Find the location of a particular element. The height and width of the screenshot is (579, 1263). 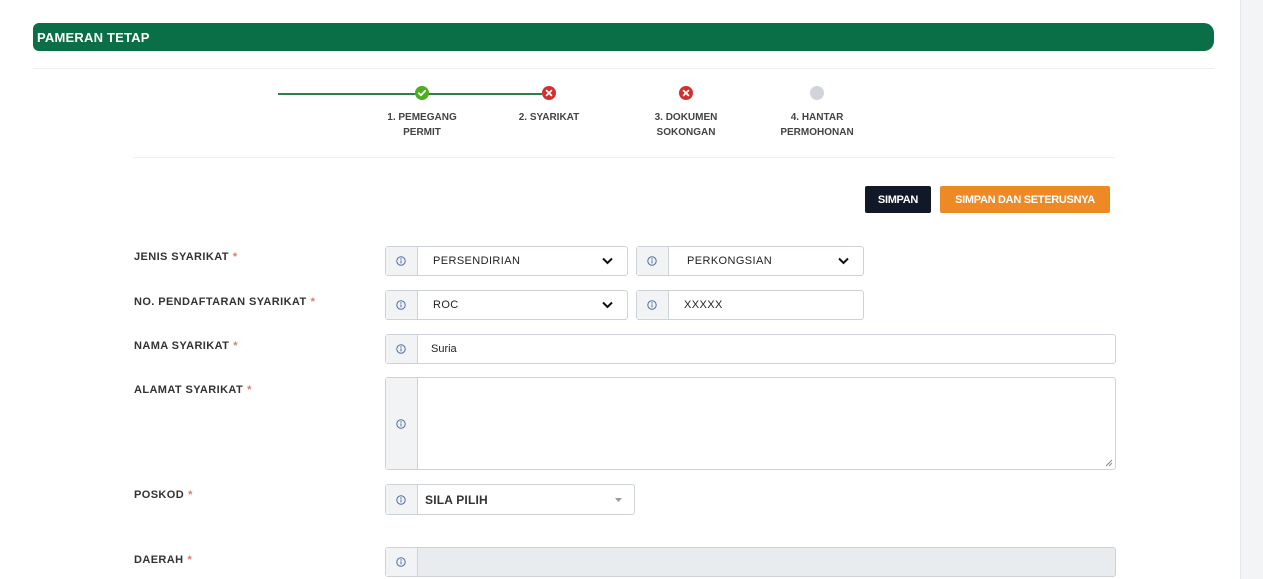

company-subtype-select: PERKONGSIAN is located at coordinates (750, 261).